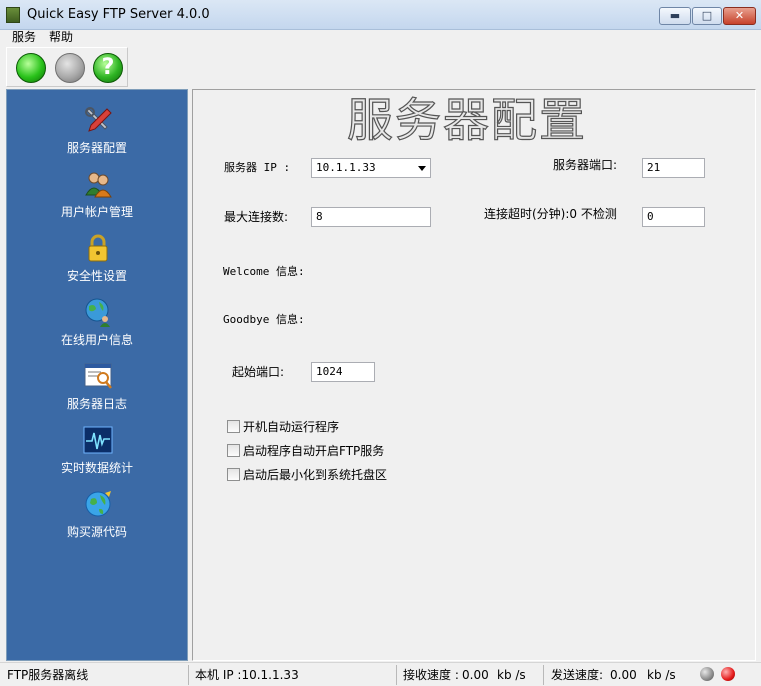 Image resolution: width=761 pixels, height=686 pixels. What do you see at coordinates (96, 212) in the screenshot?
I see `sidebar-item-label: 用户帐户管理` at bounding box center [96, 212].